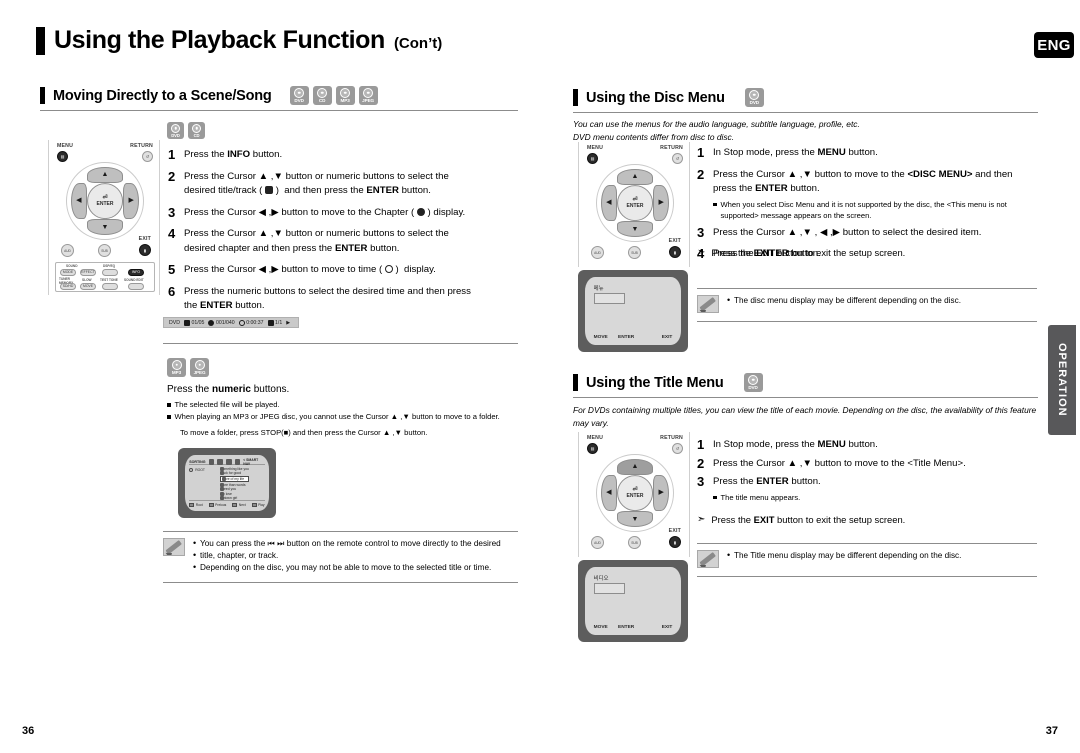 This screenshot has height=753, width=1080. Describe the element at coordinates (217, 505) in the screenshot. I see `footer-button-previous: Preious` at that location.